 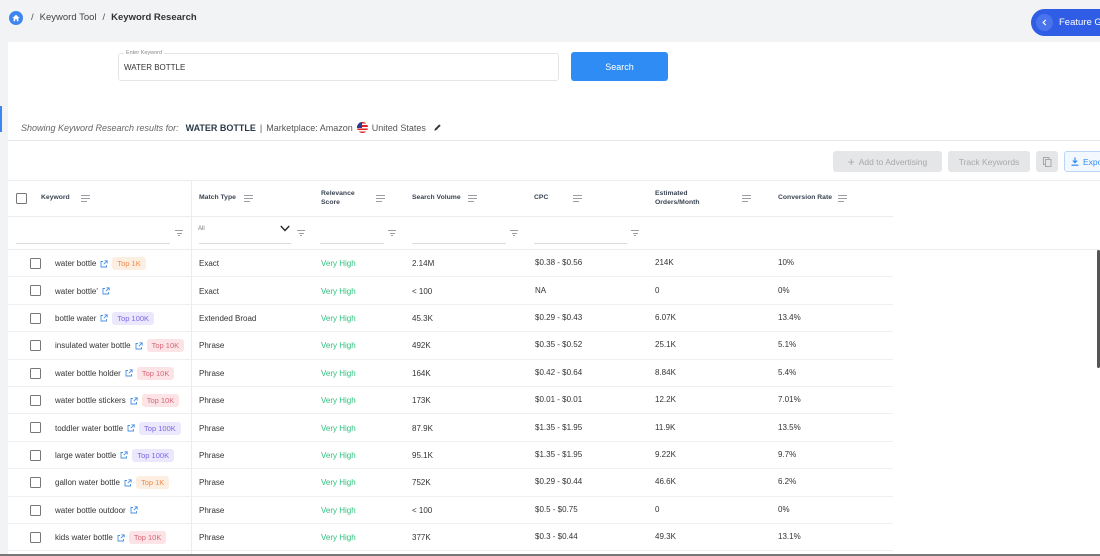 I want to click on match-type-filter-select, so click(x=245, y=243).